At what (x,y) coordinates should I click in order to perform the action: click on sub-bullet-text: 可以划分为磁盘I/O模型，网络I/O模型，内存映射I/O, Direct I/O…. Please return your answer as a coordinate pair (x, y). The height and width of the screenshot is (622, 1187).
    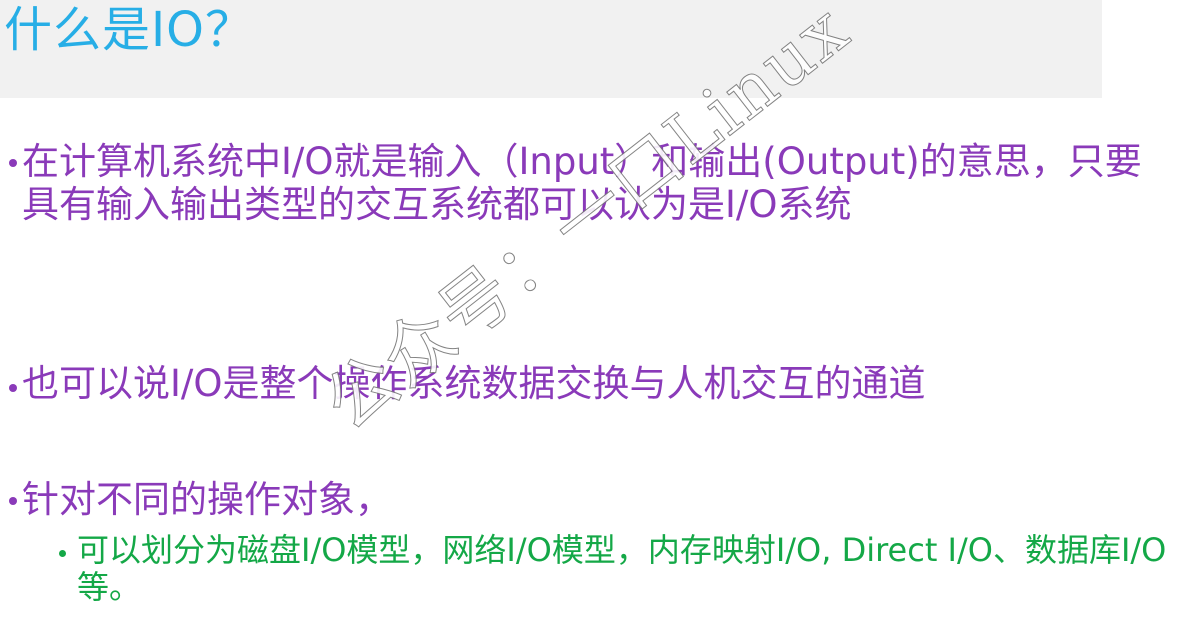
    Looking at the image, I should click on (622, 568).